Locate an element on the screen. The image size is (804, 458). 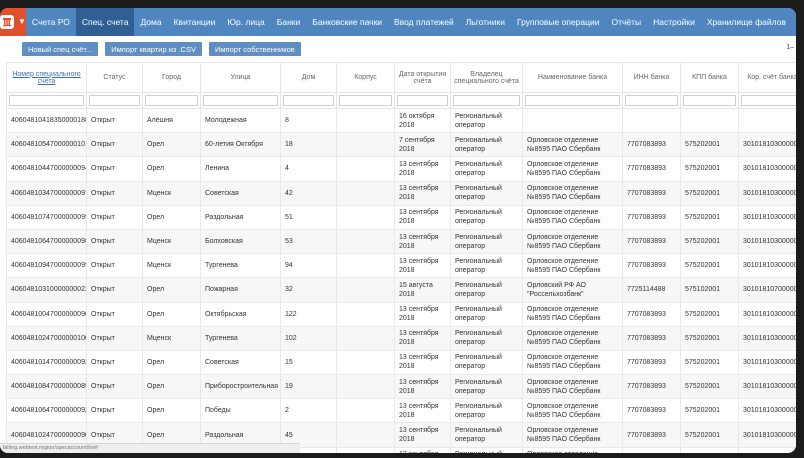
building-logo-icon is located at coordinates (7, 22).